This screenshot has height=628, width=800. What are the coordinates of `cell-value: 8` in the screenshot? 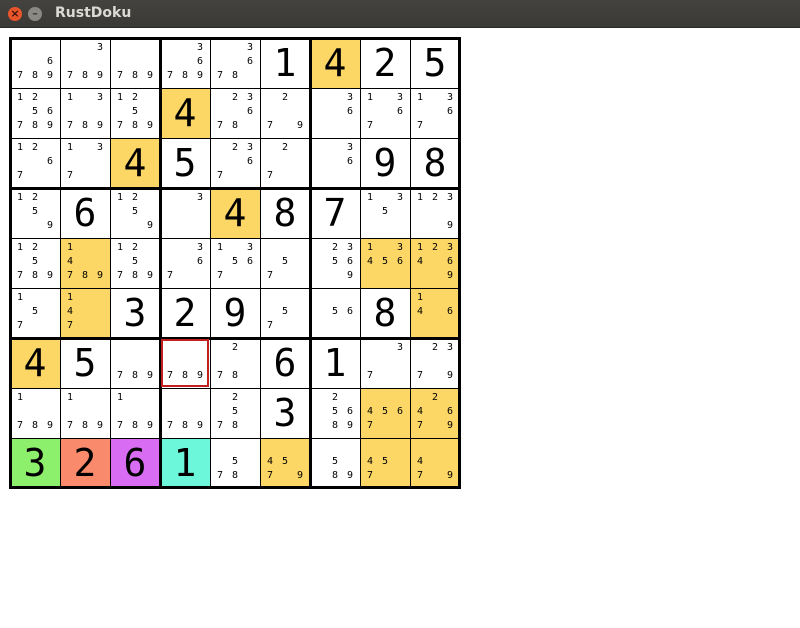 It's located at (435, 163).